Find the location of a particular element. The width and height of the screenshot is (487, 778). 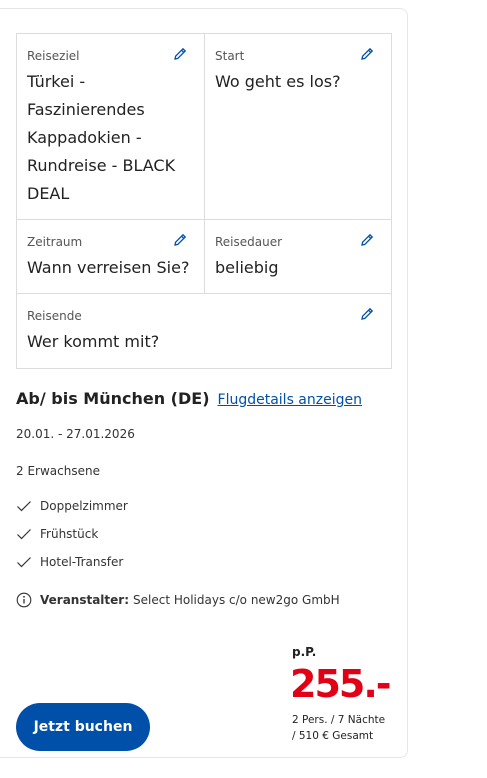

field-value: Wann verreisen Sie? is located at coordinates (108, 267).